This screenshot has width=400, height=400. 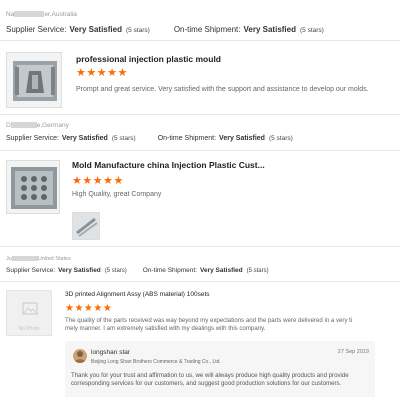 I want to click on product-title: professional injection plastic mould, so click(x=148, y=59).